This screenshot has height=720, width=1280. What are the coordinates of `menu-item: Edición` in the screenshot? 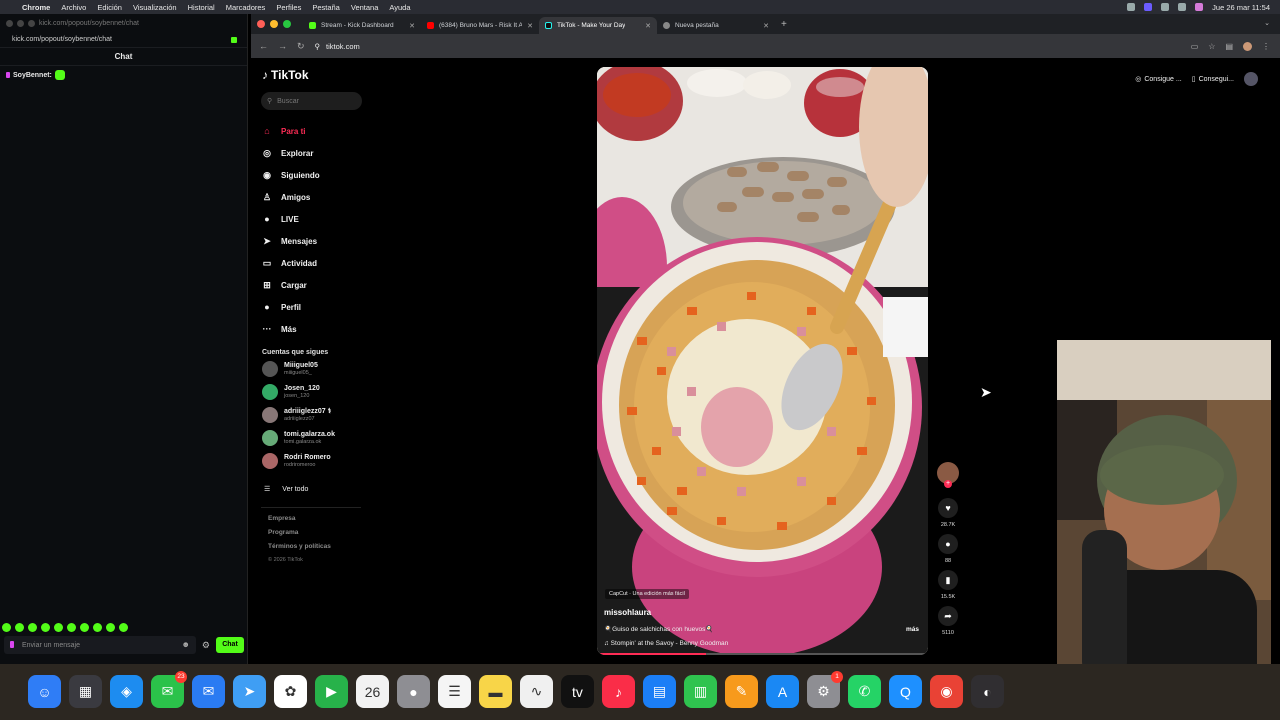 It's located at (109, 7).